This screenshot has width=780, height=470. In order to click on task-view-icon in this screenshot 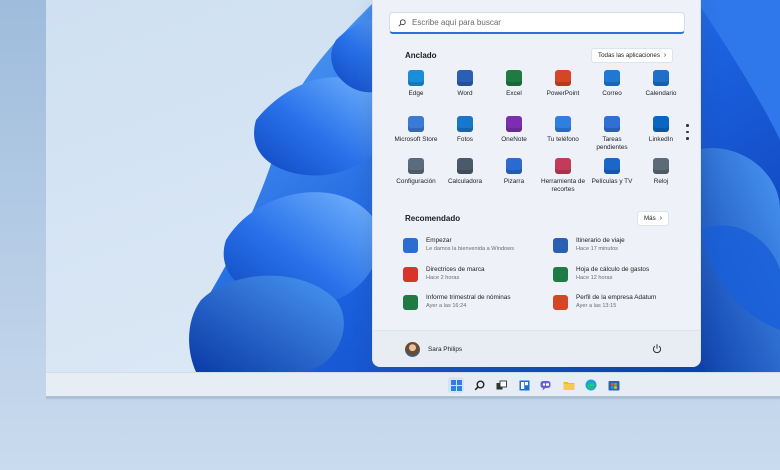, I will do `click(501, 385)`.